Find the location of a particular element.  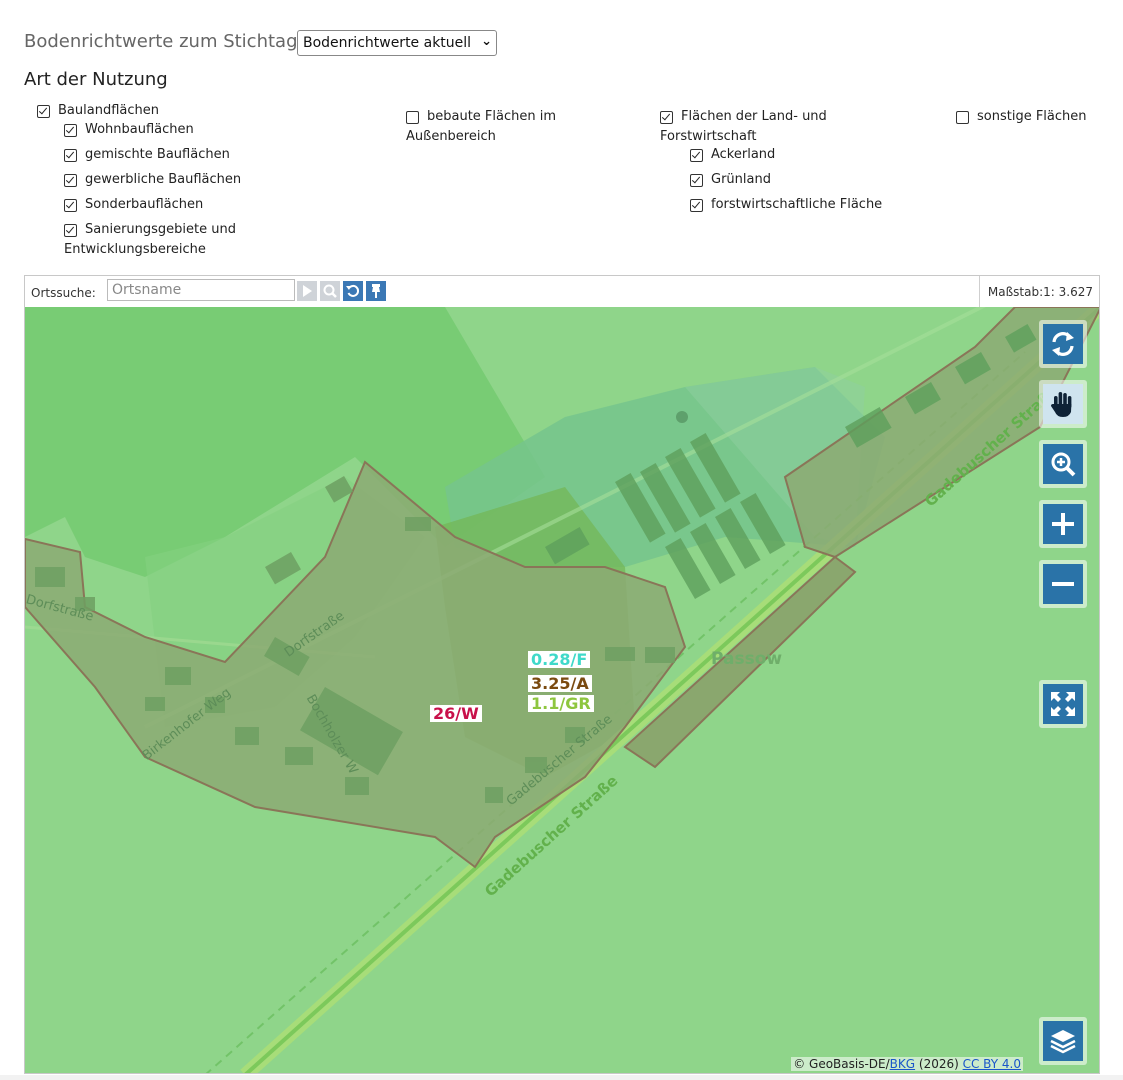

checkbox-label: gewerbliche Bauflächen is located at coordinates (163, 179).